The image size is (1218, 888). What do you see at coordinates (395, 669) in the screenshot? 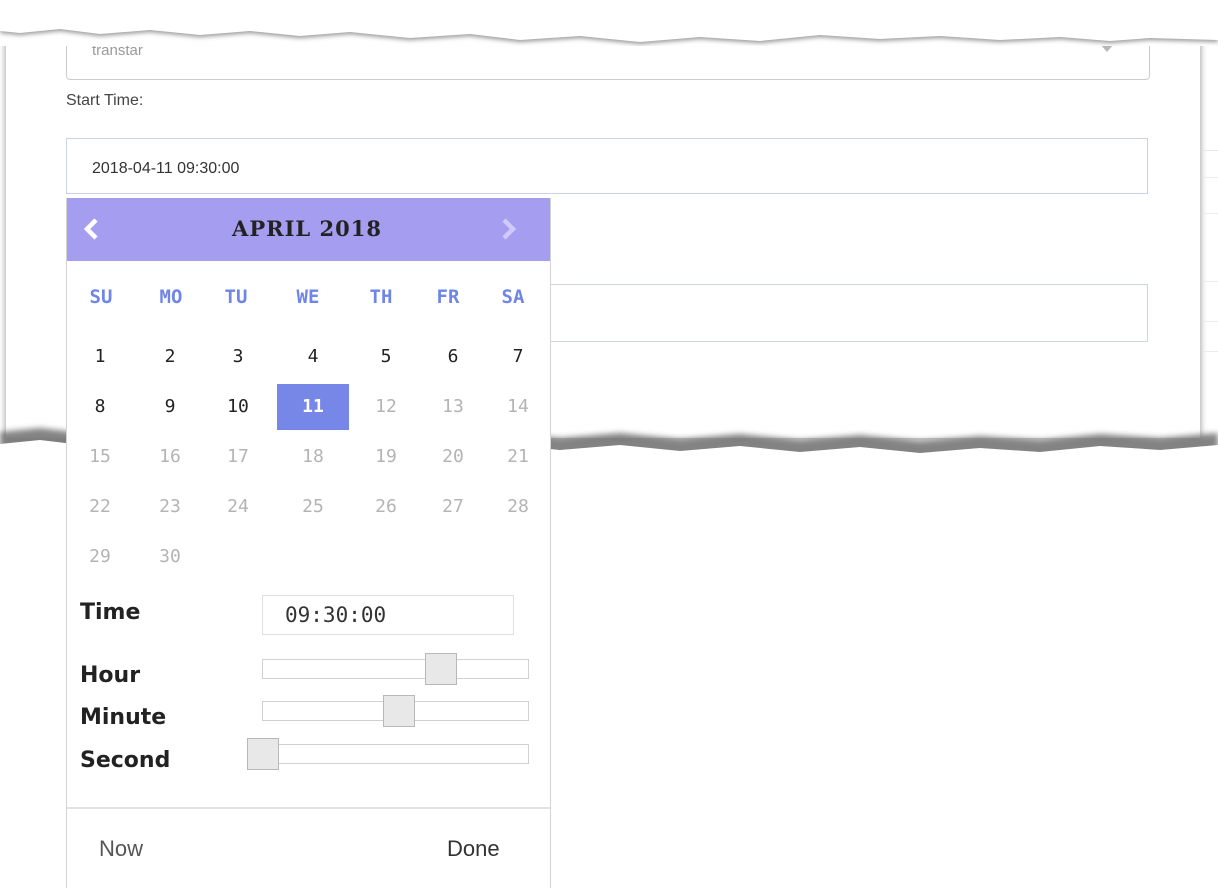
I see `hour-slider` at bounding box center [395, 669].